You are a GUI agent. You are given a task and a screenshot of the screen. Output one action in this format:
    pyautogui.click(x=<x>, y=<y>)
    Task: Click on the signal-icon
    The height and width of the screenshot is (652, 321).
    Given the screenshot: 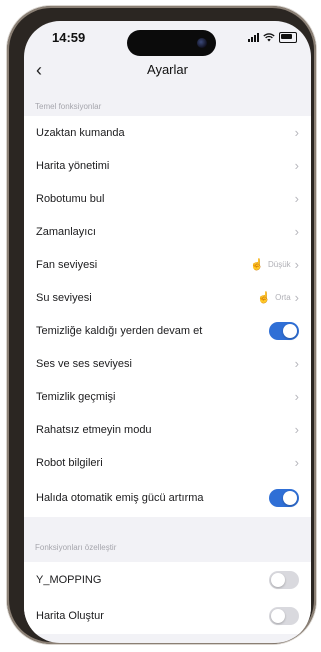 What is the action you would take?
    pyautogui.click(x=253, y=37)
    